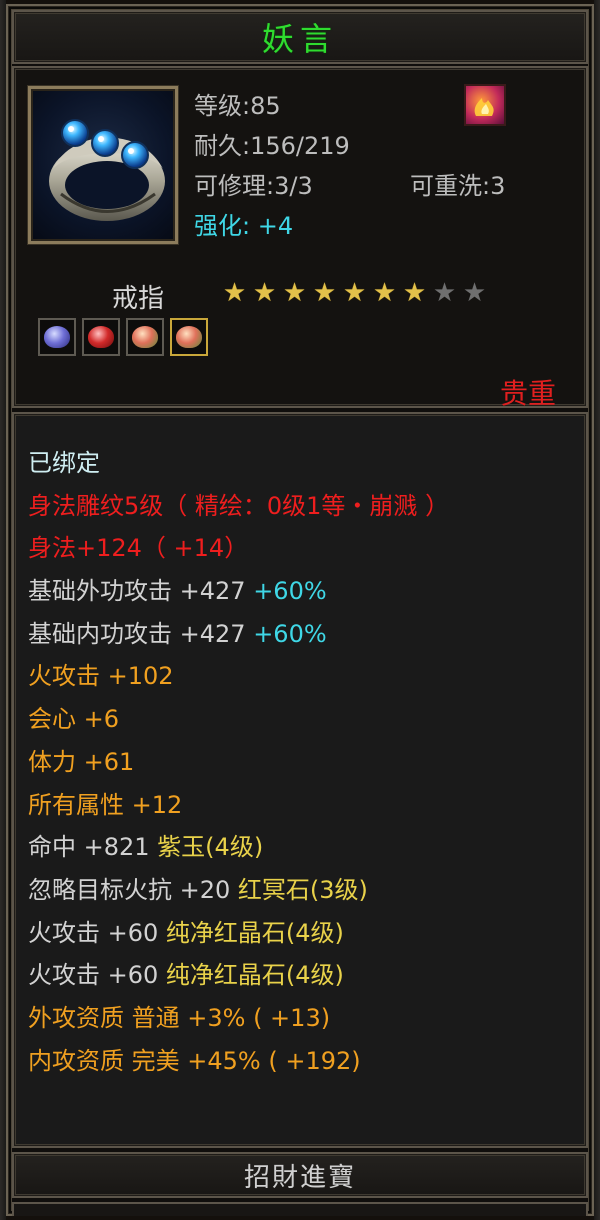 Image resolution: width=600 pixels, height=1220 pixels. Describe the element at coordinates (253, 186) in the screenshot. I see `item-repairable: 可修理:3/3` at that location.